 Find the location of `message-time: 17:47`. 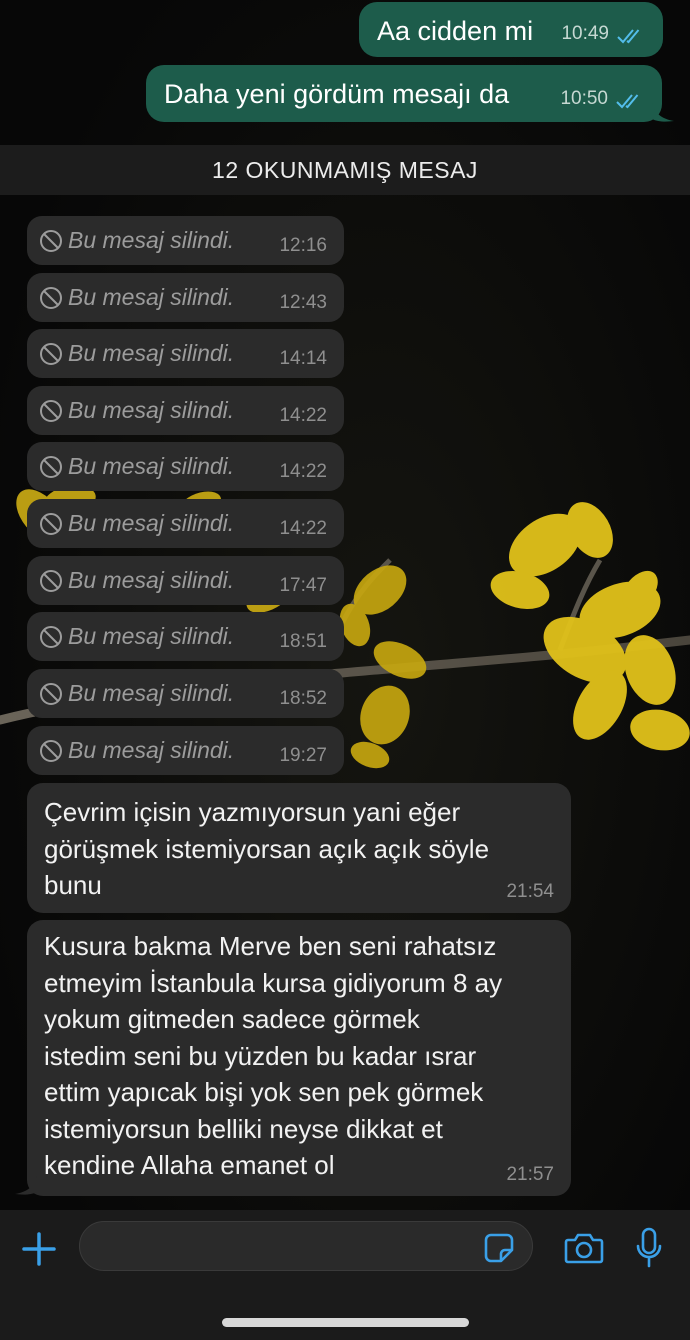

message-time: 17:47 is located at coordinates (303, 585).